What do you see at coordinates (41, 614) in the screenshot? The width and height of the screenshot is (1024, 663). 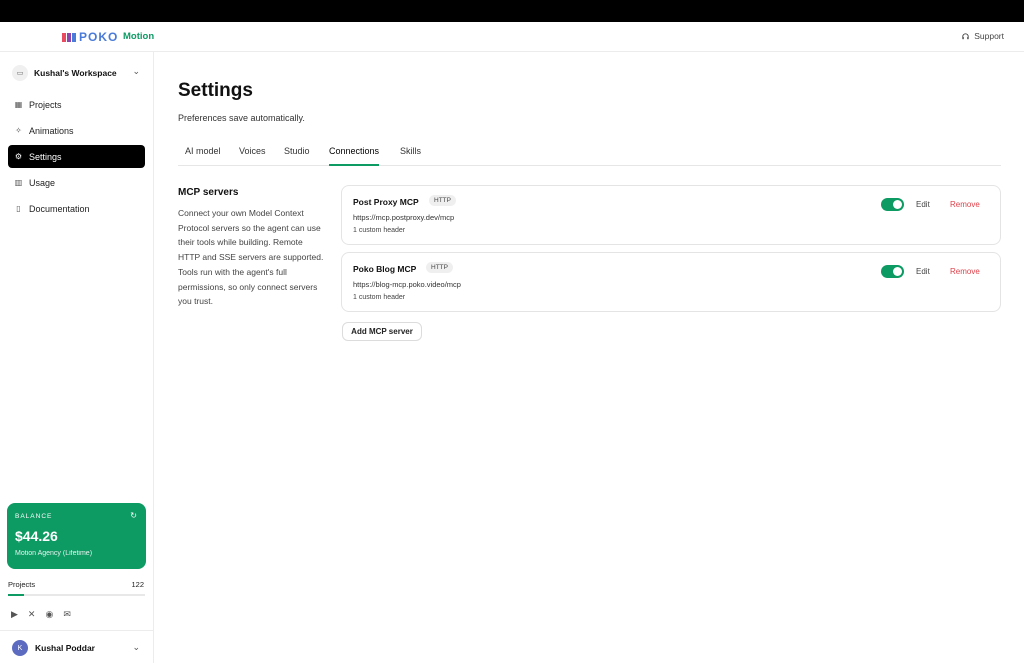 I see `social-links: ▶ ✕ ◉ ✉` at bounding box center [41, 614].